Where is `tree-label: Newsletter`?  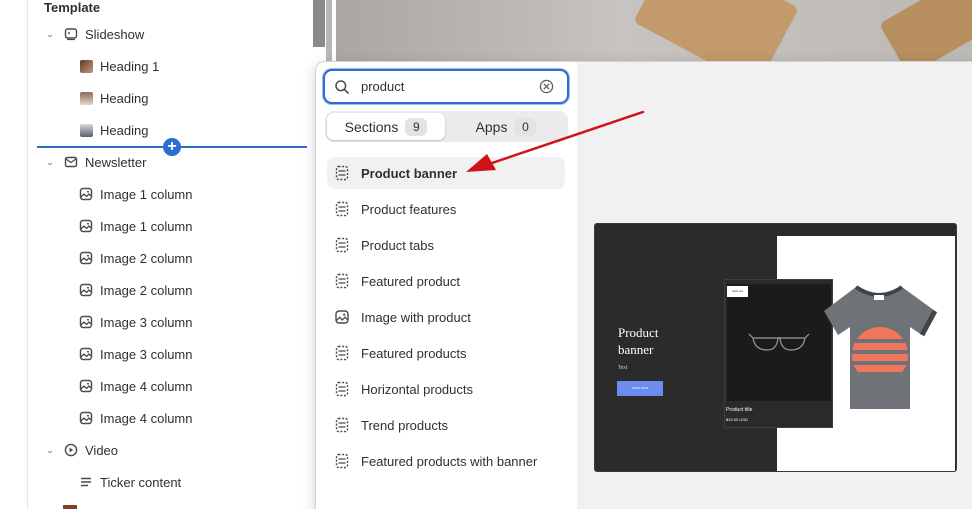
tree-label: Newsletter is located at coordinates (116, 162).